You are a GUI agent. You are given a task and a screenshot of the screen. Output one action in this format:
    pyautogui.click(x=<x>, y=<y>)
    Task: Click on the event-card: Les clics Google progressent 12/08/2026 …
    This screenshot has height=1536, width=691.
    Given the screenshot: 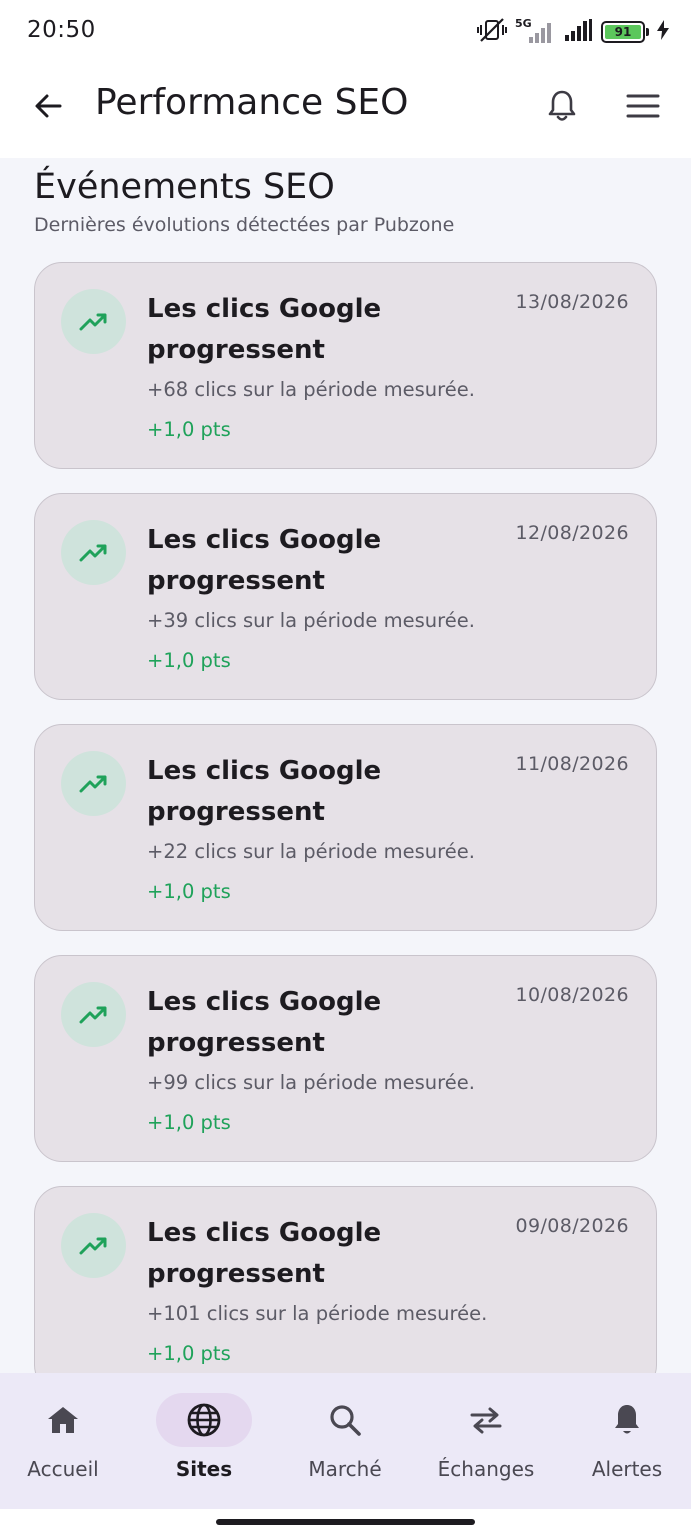 What is the action you would take?
    pyautogui.click(x=345, y=596)
    